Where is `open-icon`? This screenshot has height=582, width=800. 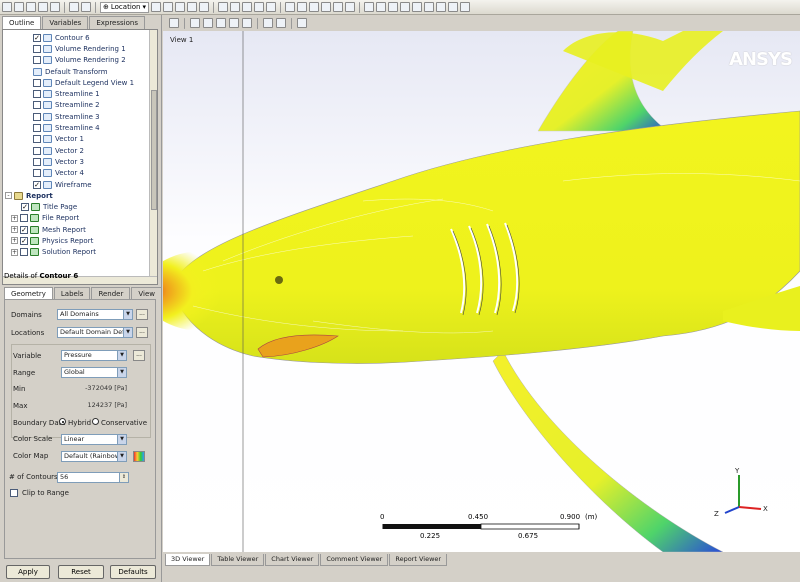 open-icon is located at coordinates (19, 7).